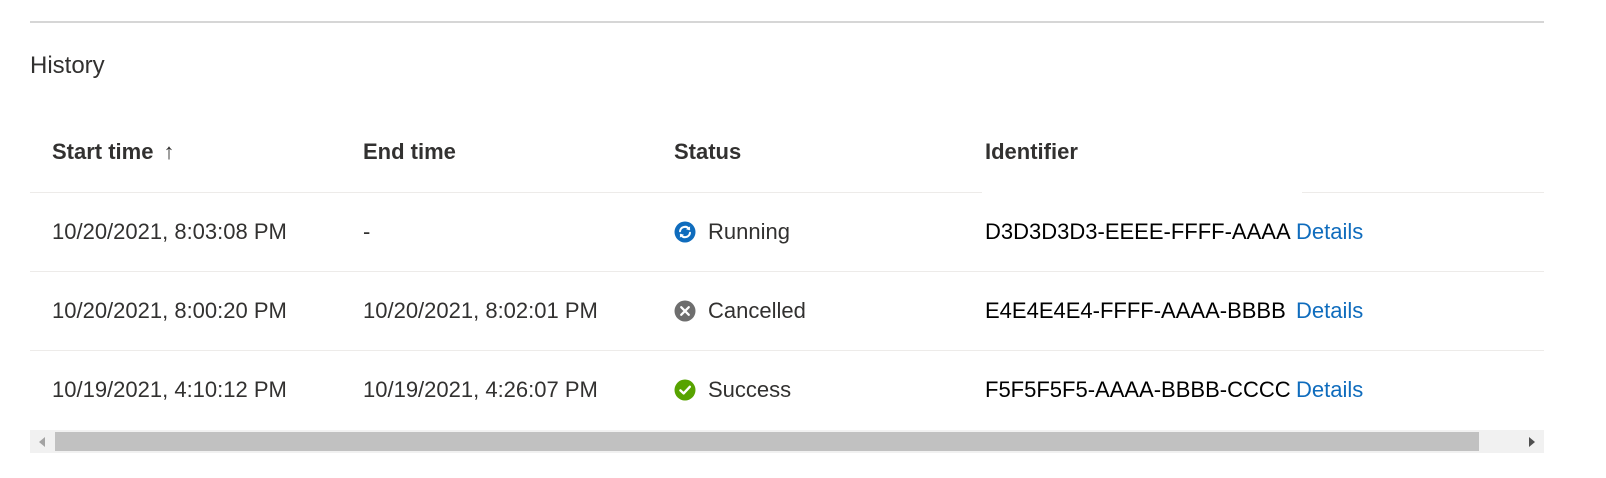  I want to click on horizontal-scrollbar, so click(787, 441).